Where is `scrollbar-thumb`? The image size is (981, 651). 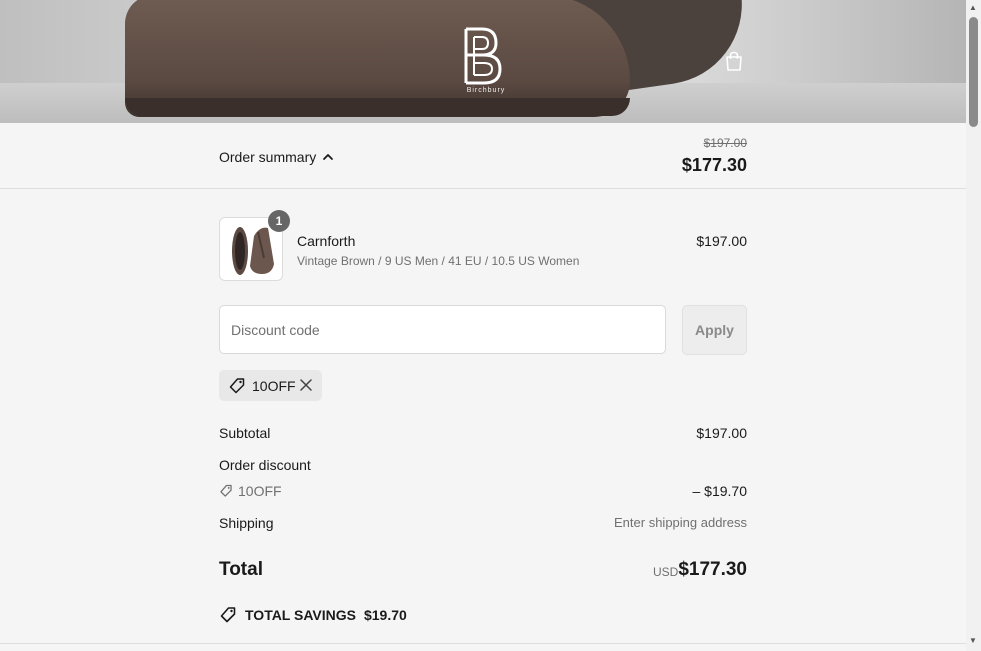
scrollbar-thumb is located at coordinates (973, 72).